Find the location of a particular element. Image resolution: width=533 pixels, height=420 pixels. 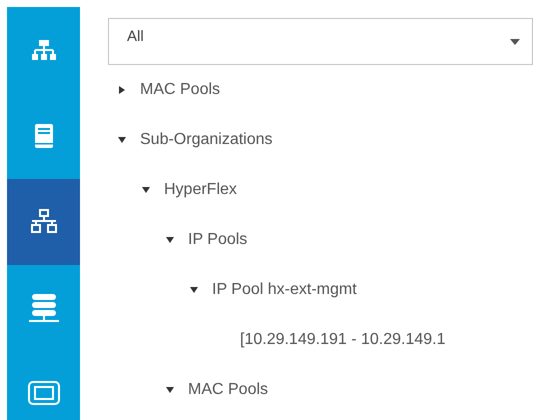

tree-item: IP Pool hx-ext-mgmt is located at coordinates (284, 290).